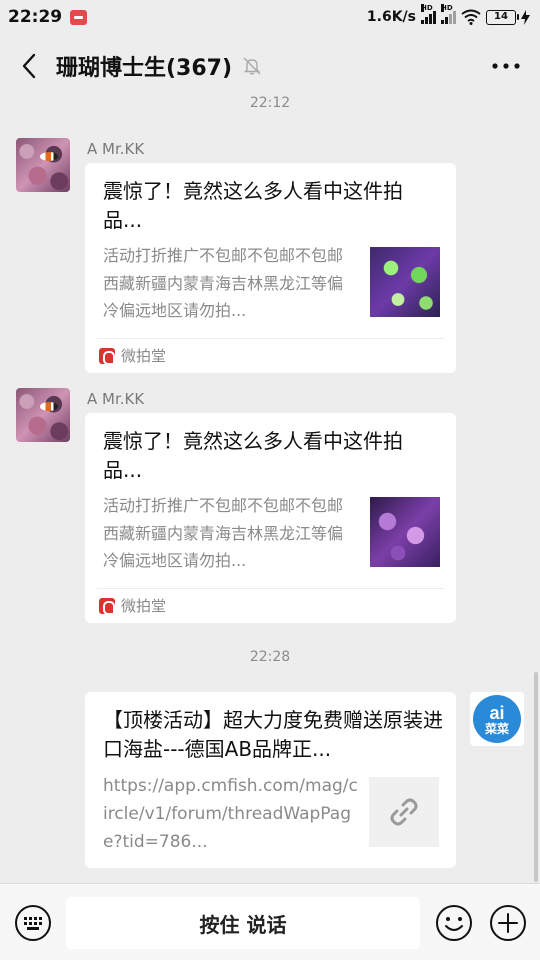  I want to click on chevron-left-icon, so click(29, 66).